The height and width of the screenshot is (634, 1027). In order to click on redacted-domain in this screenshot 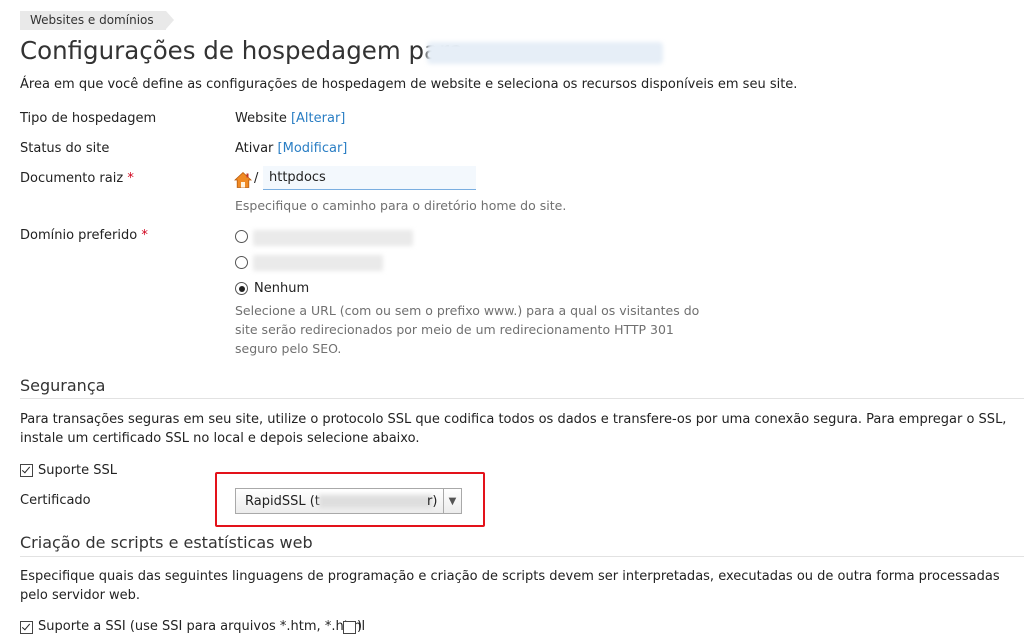, I will do `click(545, 53)`.